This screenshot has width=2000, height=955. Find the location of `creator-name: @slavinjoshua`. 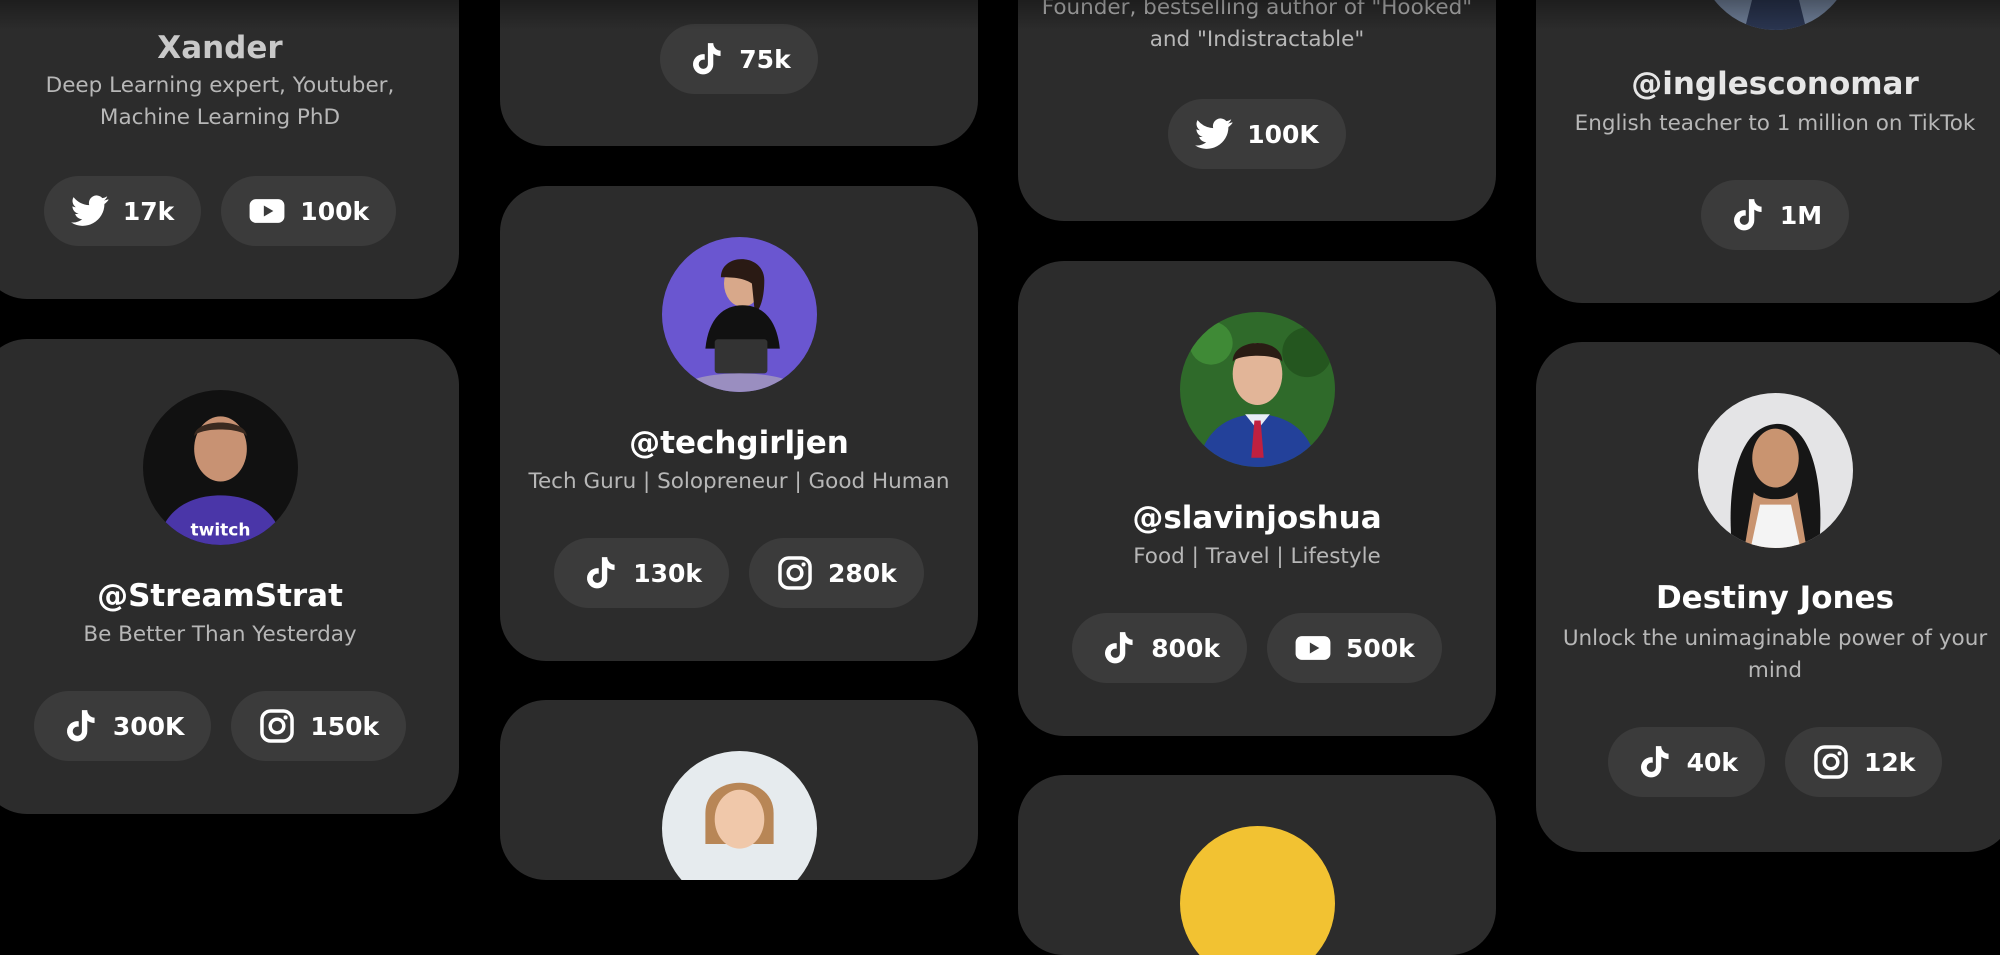

creator-name: @slavinjoshua is located at coordinates (1257, 518).